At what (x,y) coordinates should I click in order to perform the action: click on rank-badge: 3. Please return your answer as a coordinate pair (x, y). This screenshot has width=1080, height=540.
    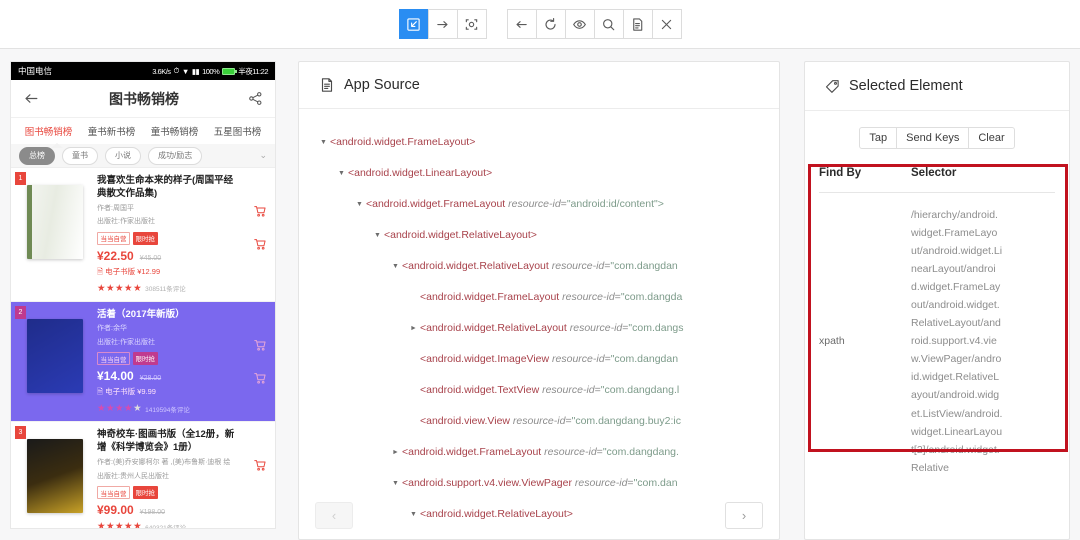
    Looking at the image, I should click on (20, 433).